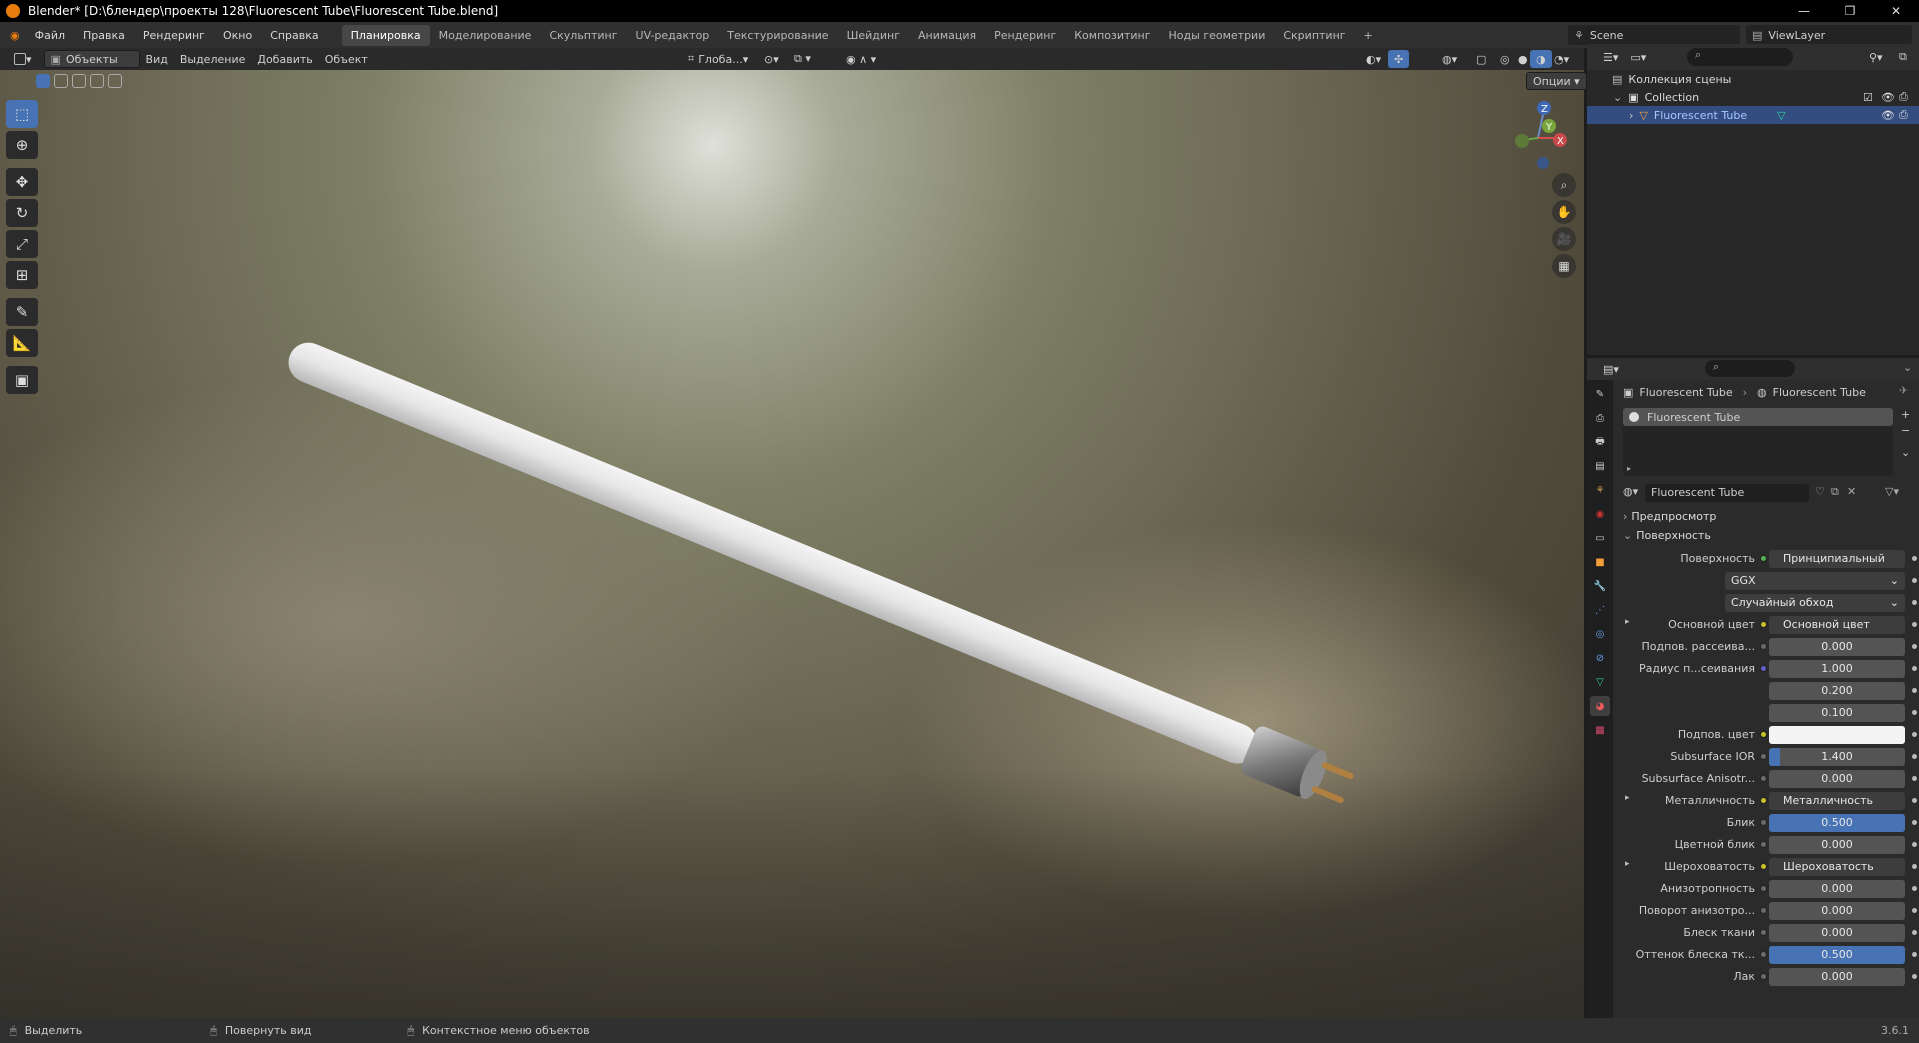  Describe the element at coordinates (1314, 35) in the screenshot. I see `tab-scripting: Скриптинг` at that location.